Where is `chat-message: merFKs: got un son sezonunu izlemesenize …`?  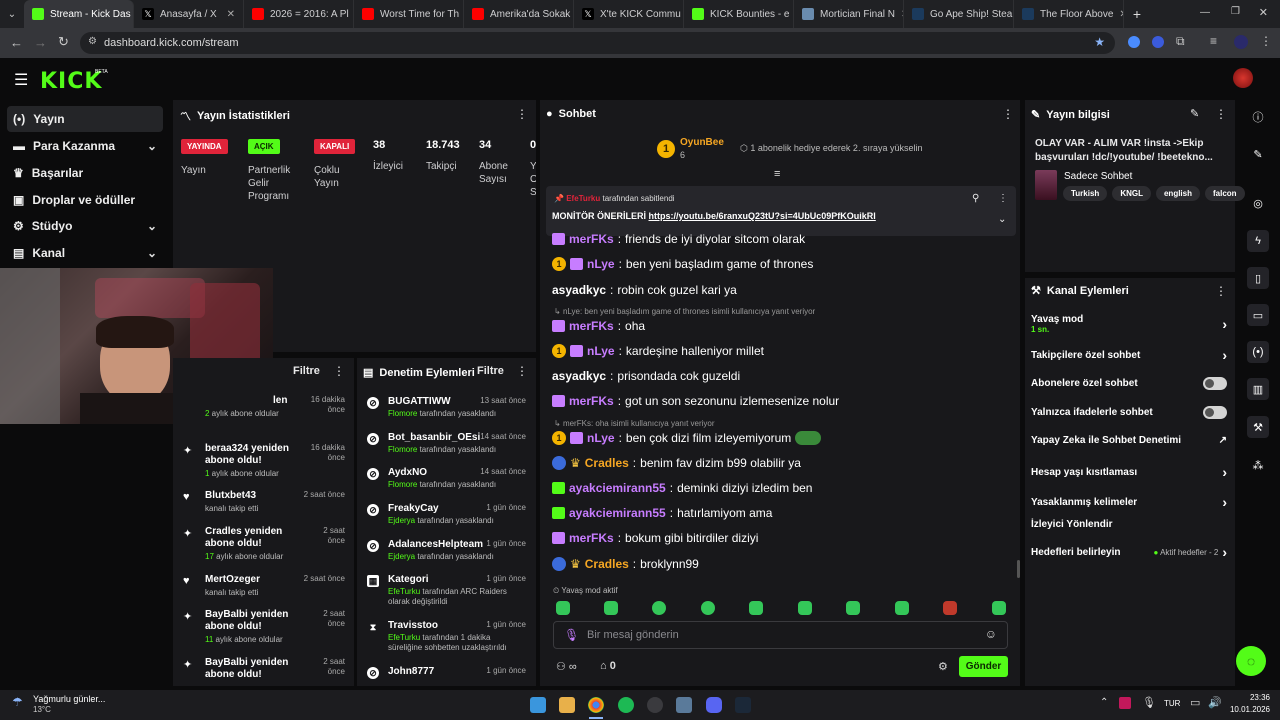
chat-message: merFKs: got un son sezonunu izlemesenize … is located at coordinates (695, 401).